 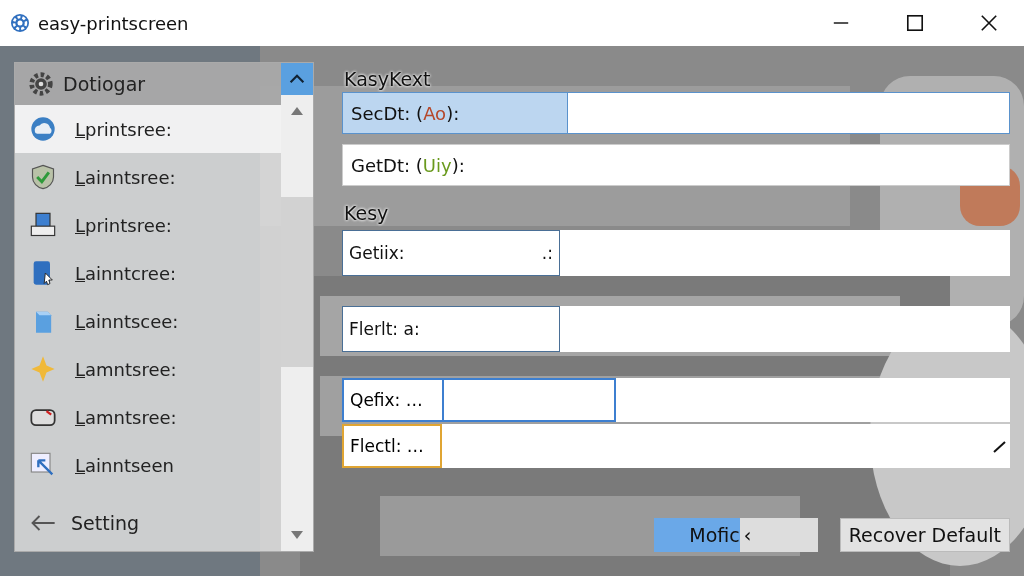 I want to click on sidebar-item: Lainntscee:, so click(x=148, y=321).